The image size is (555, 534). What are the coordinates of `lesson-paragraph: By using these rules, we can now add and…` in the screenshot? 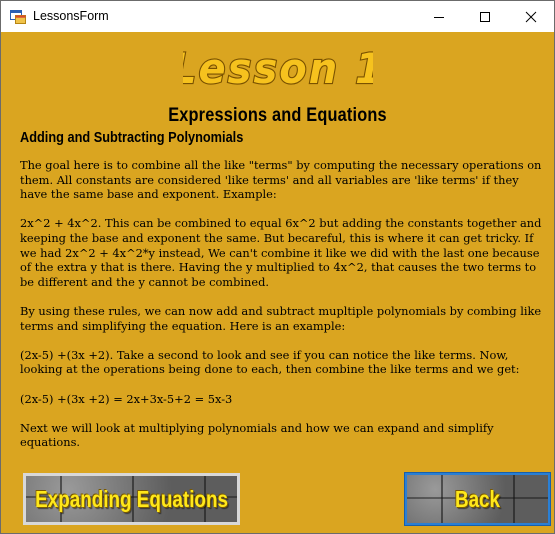 It's located at (281, 318).